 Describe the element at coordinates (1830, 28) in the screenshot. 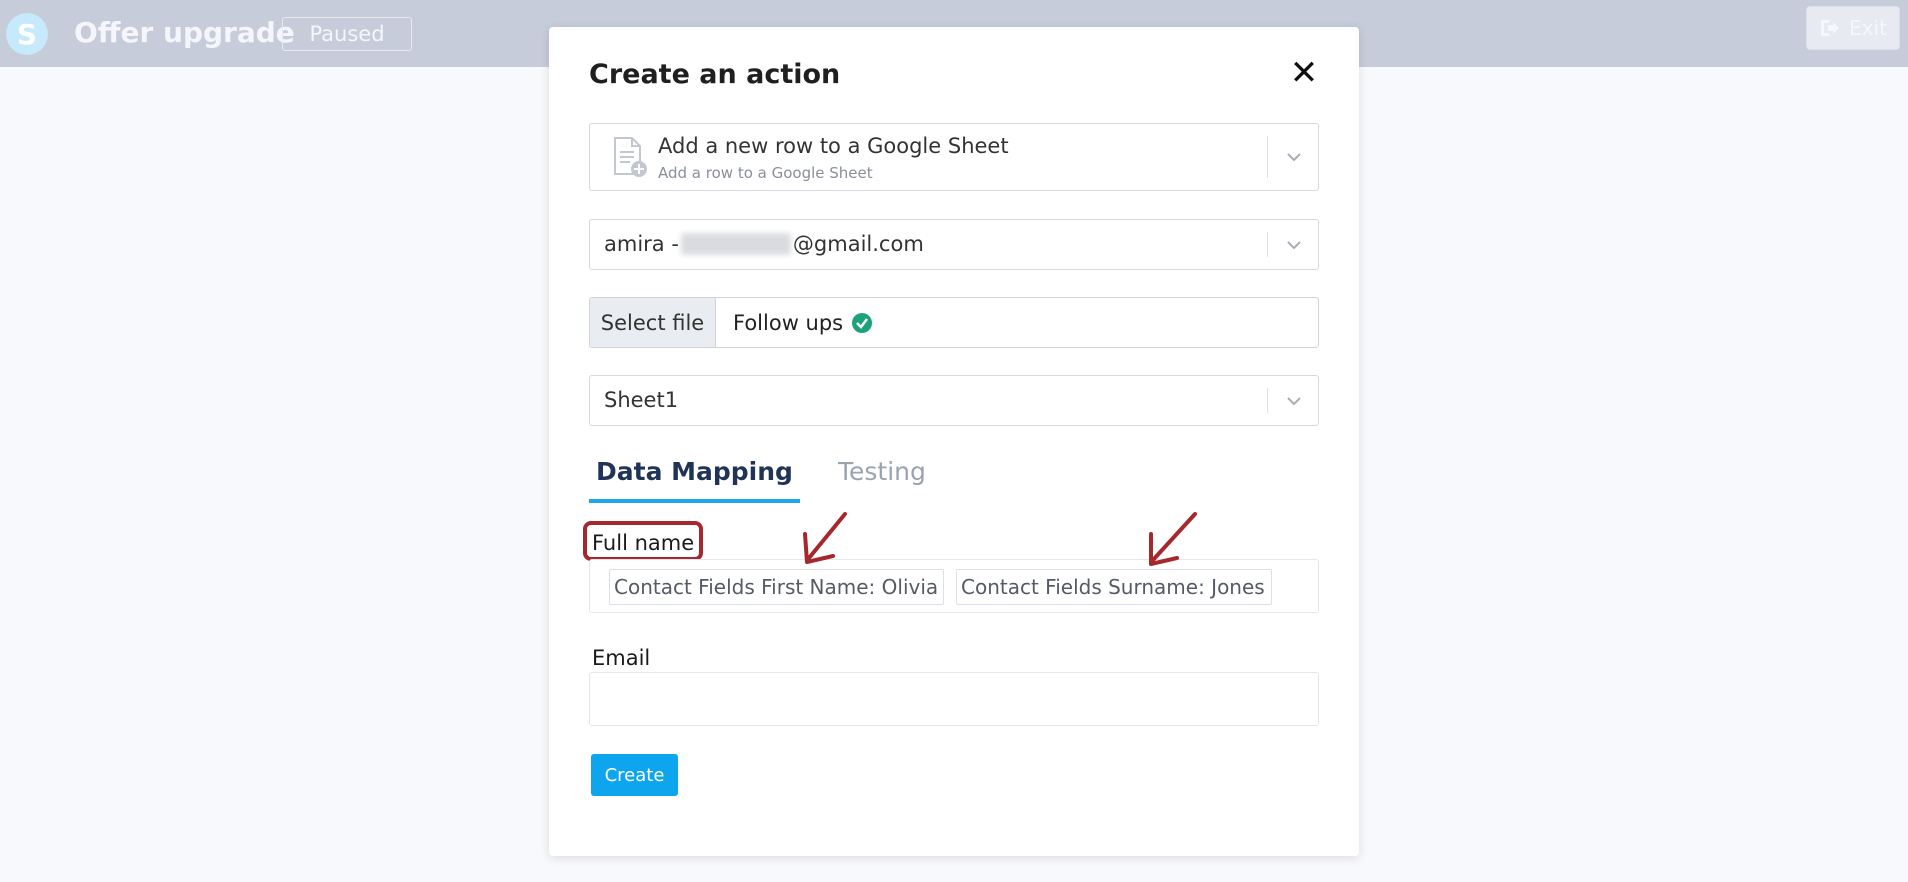

I see `sign-out-icon` at that location.